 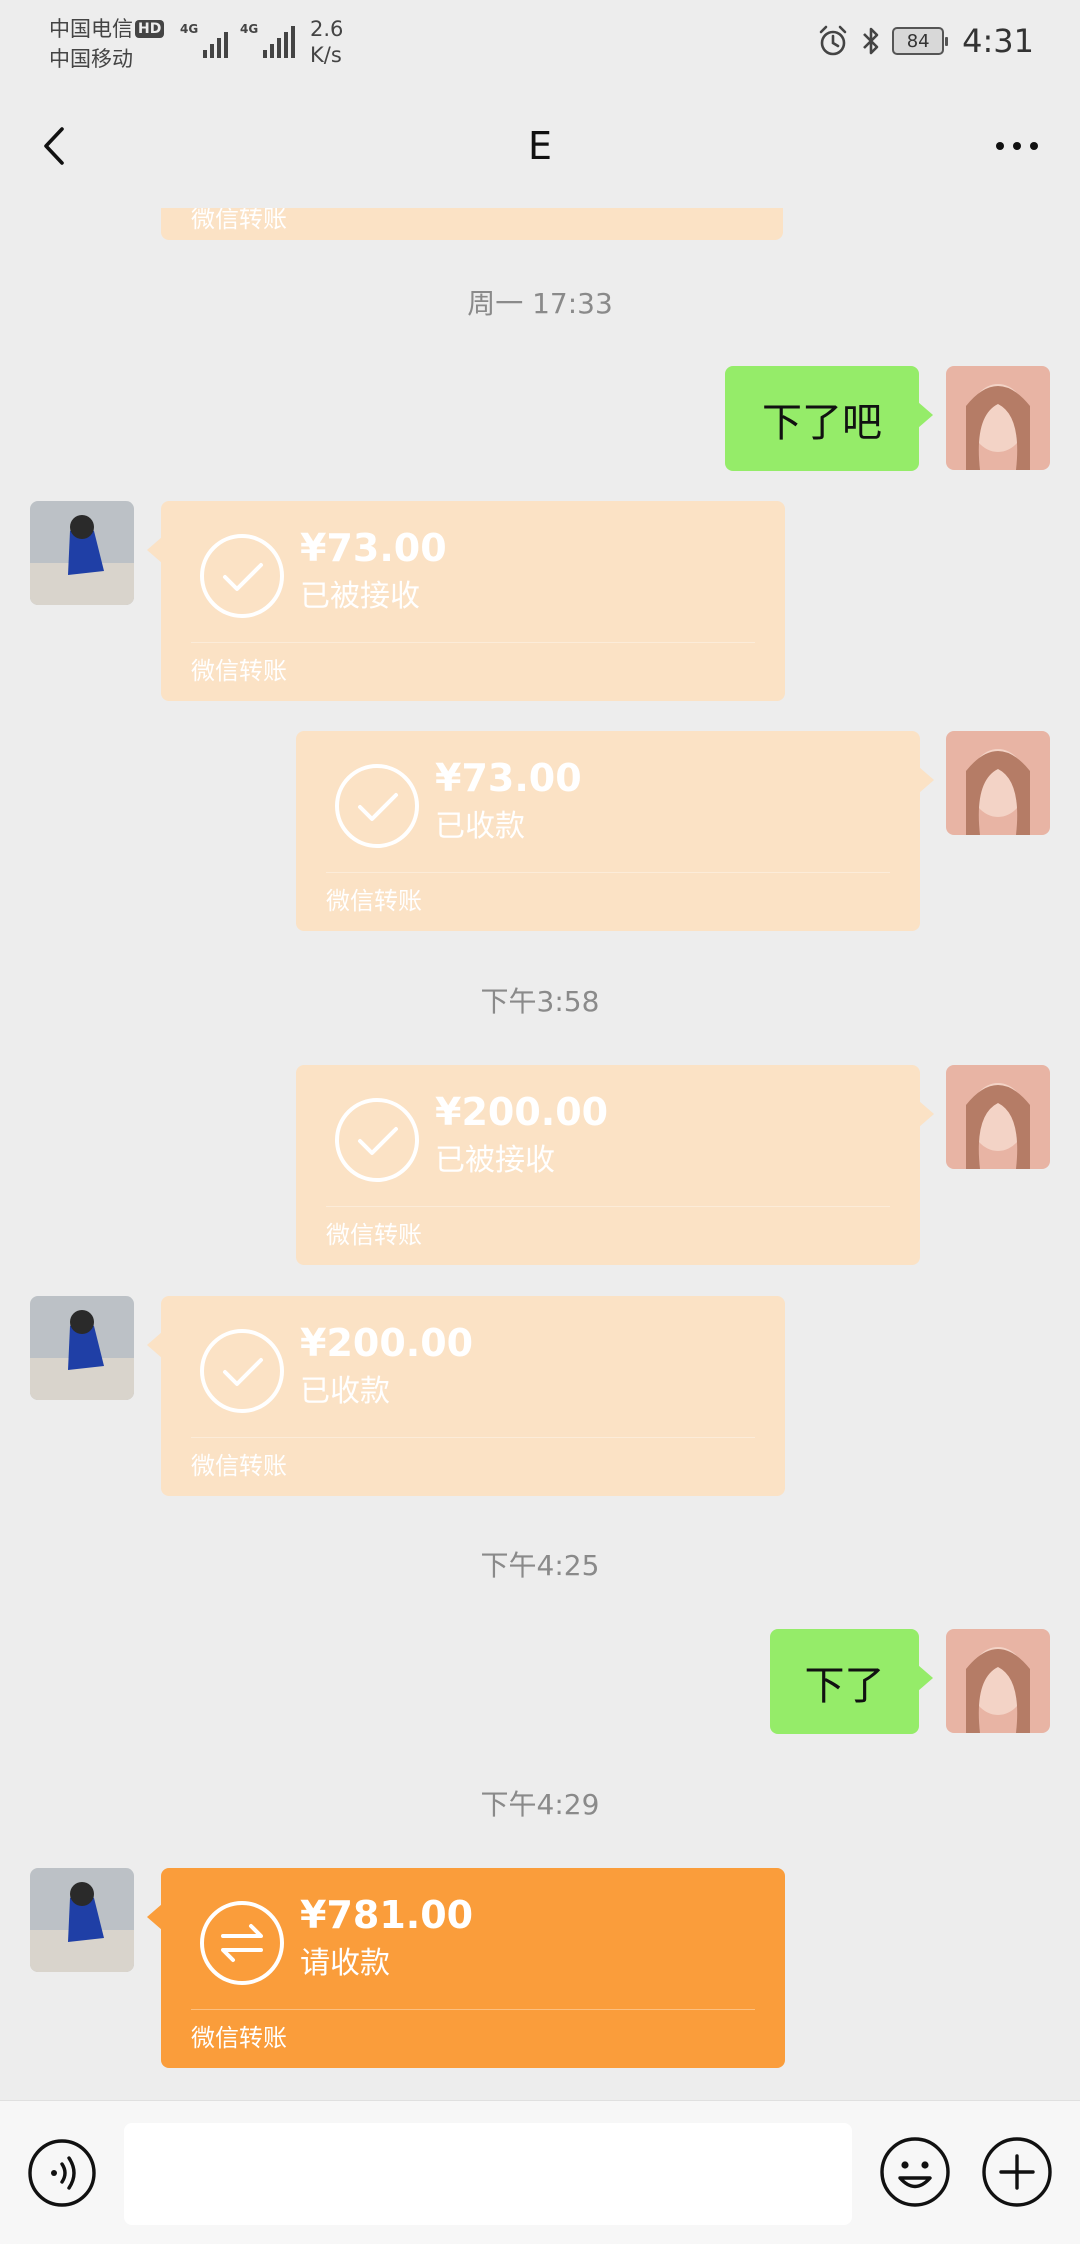 What do you see at coordinates (833, 40) in the screenshot?
I see `alarm-icon` at bounding box center [833, 40].